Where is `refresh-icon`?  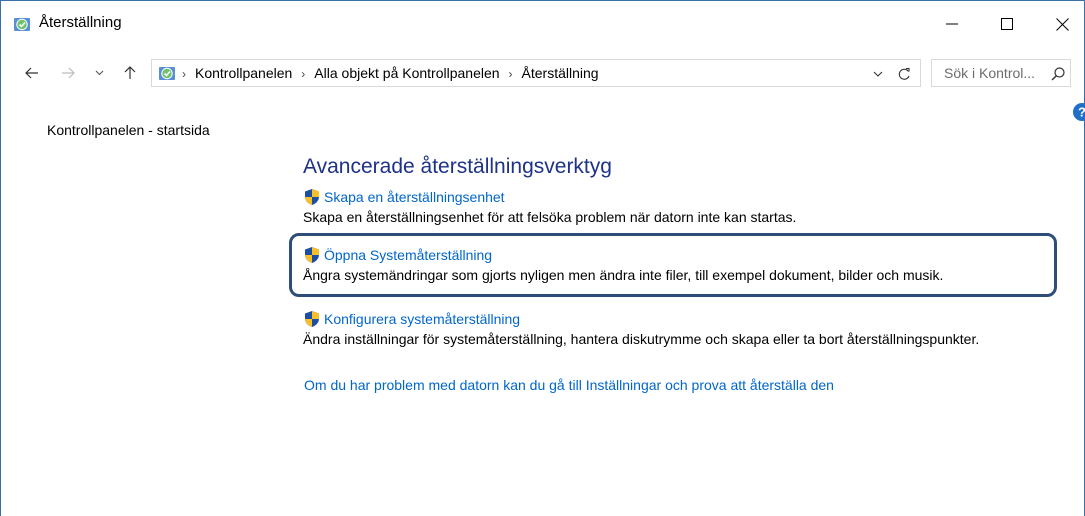
refresh-icon is located at coordinates (904, 73).